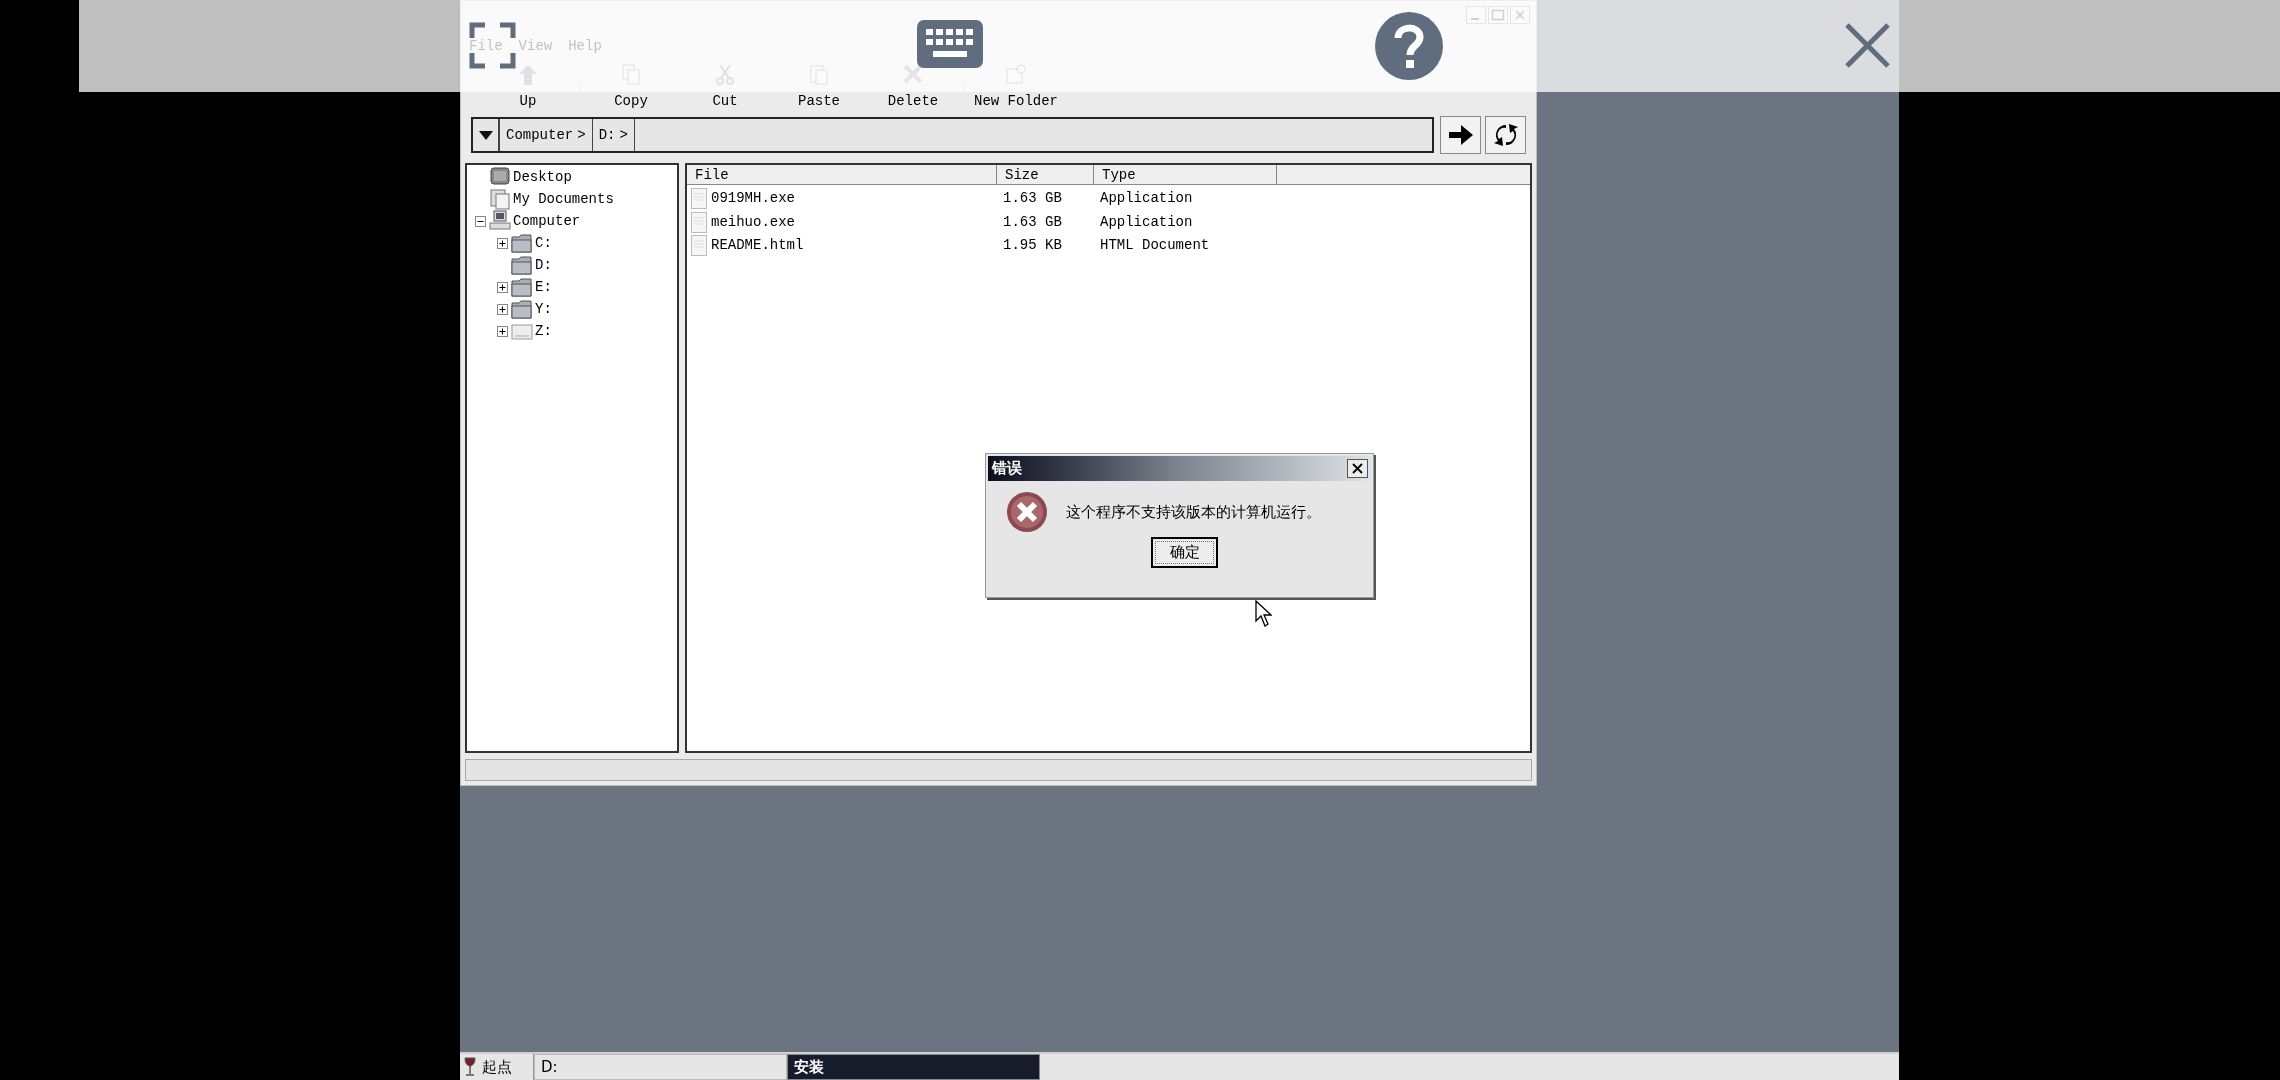  Describe the element at coordinates (660, 1067) in the screenshot. I see `taskbar-item: D:` at that location.